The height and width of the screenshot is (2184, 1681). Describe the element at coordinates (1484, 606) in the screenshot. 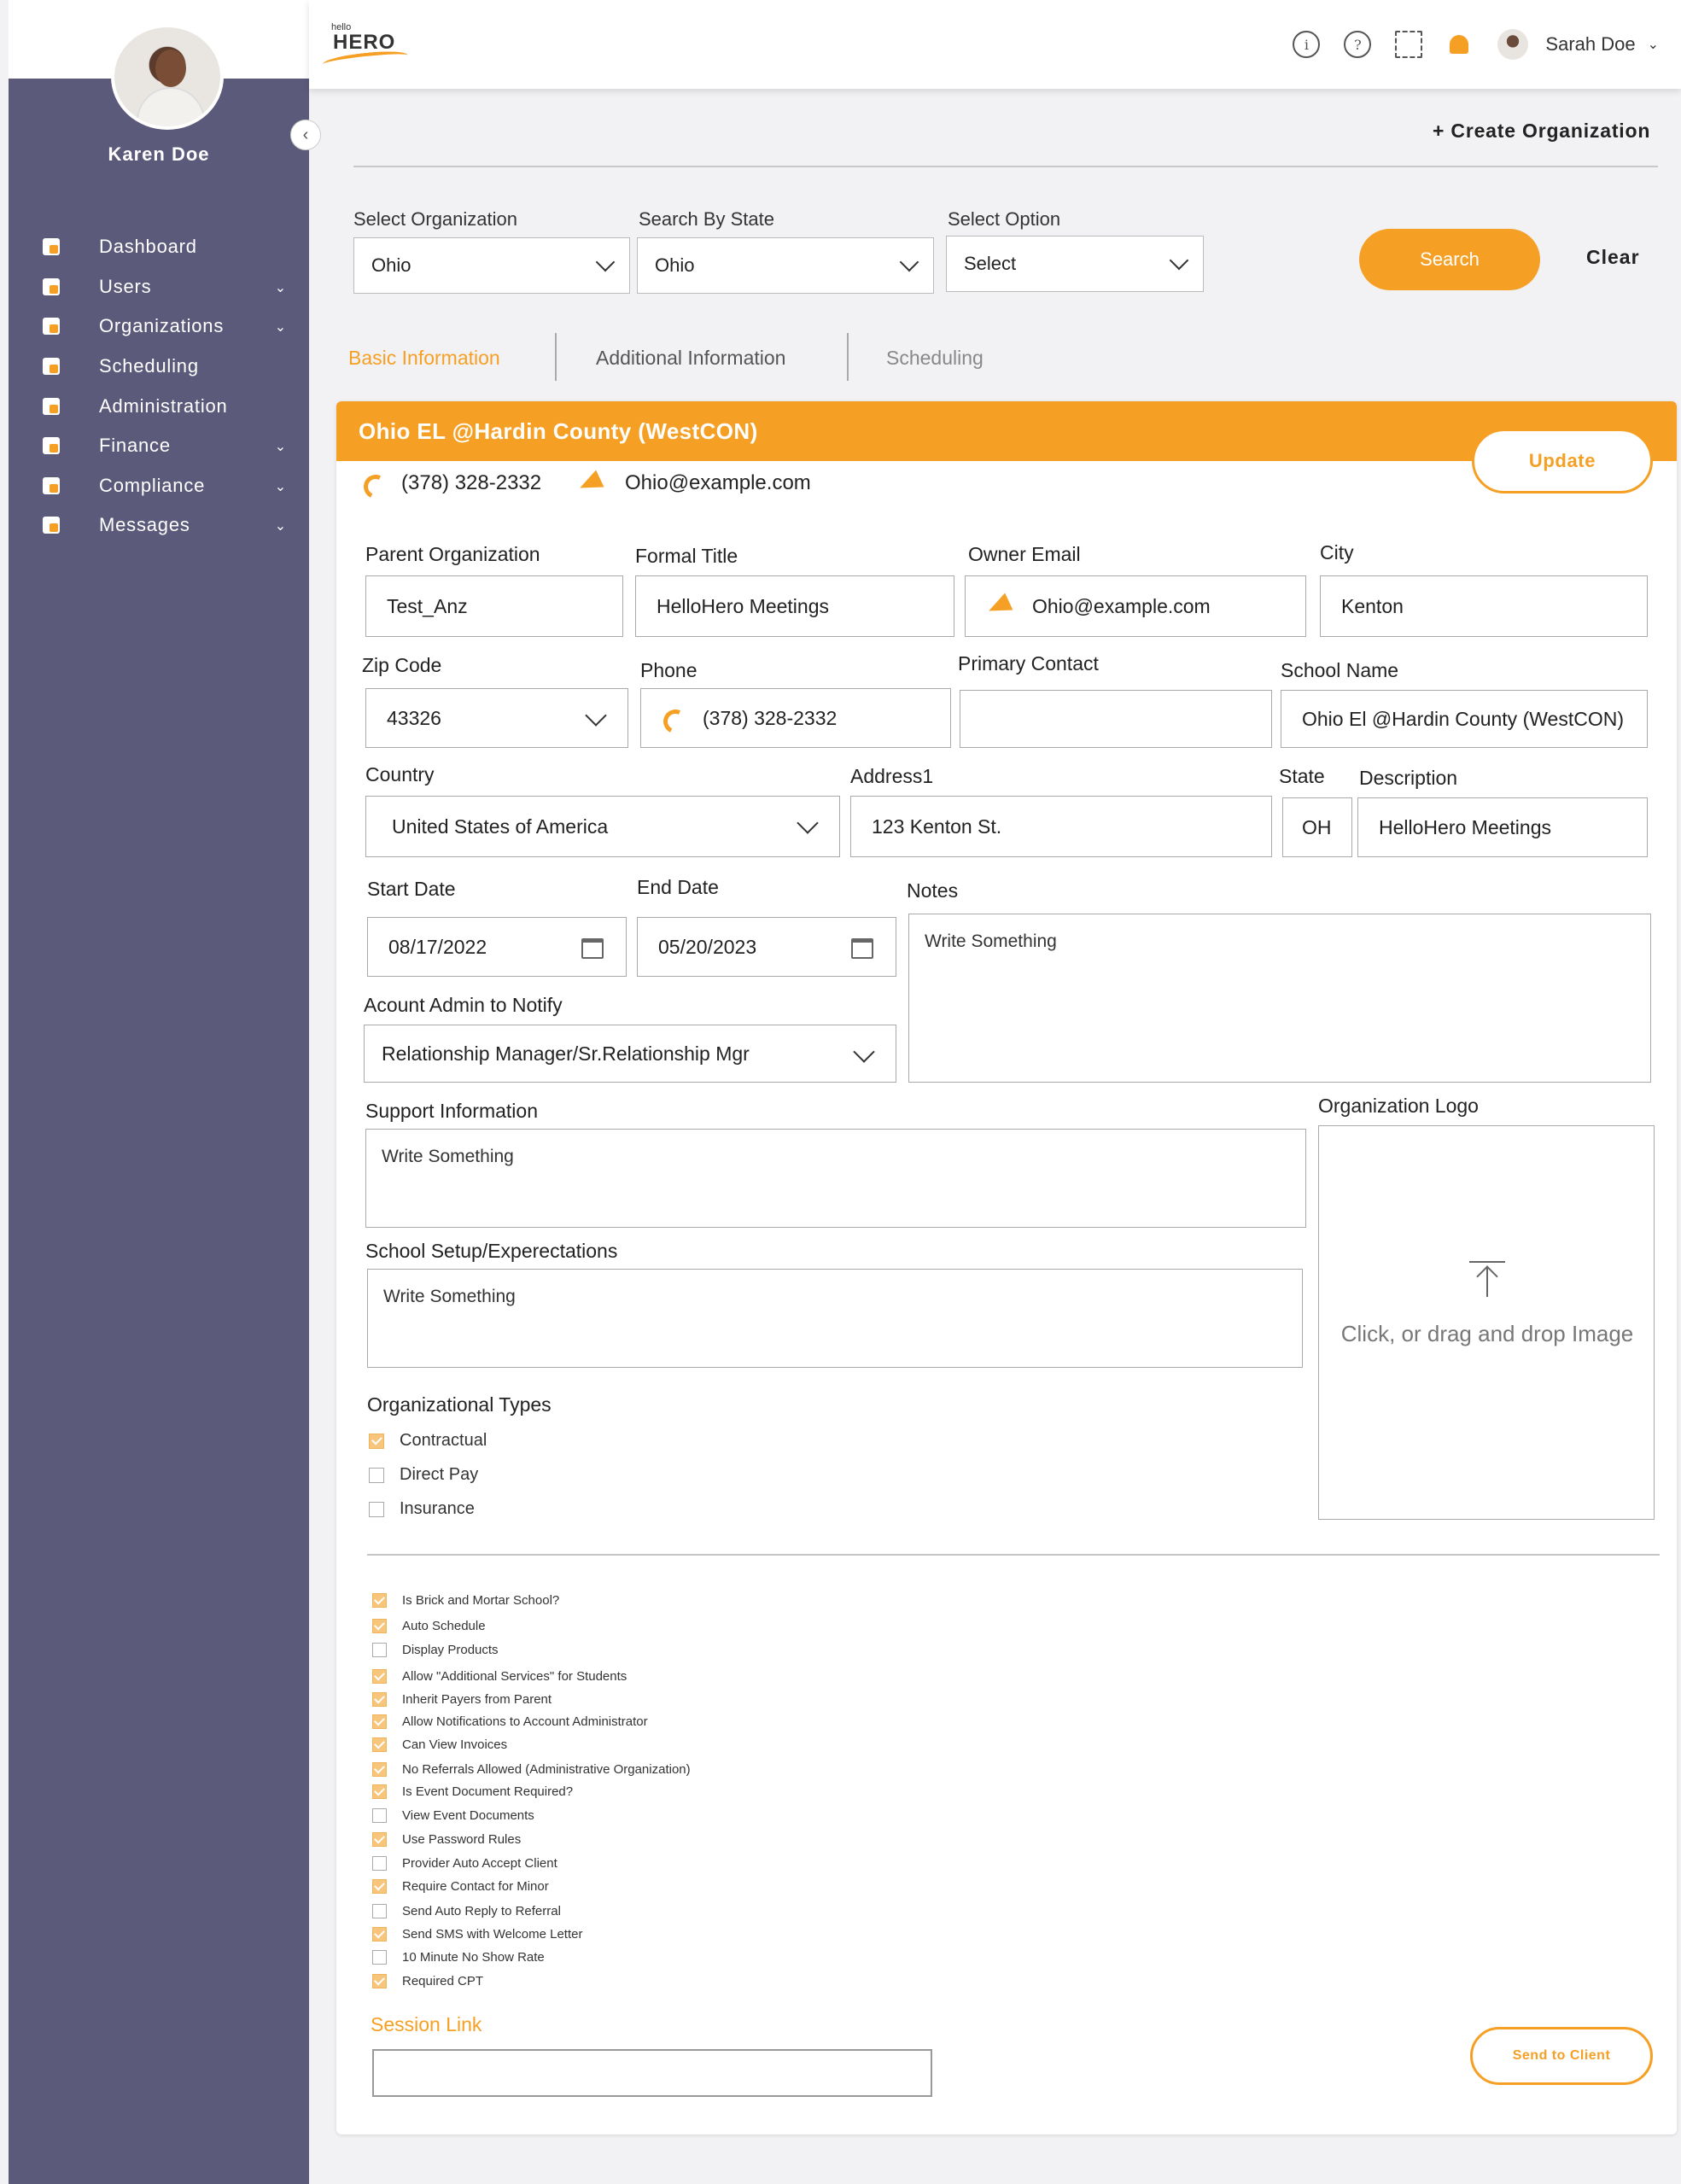

I see `city-field: Kenton` at that location.